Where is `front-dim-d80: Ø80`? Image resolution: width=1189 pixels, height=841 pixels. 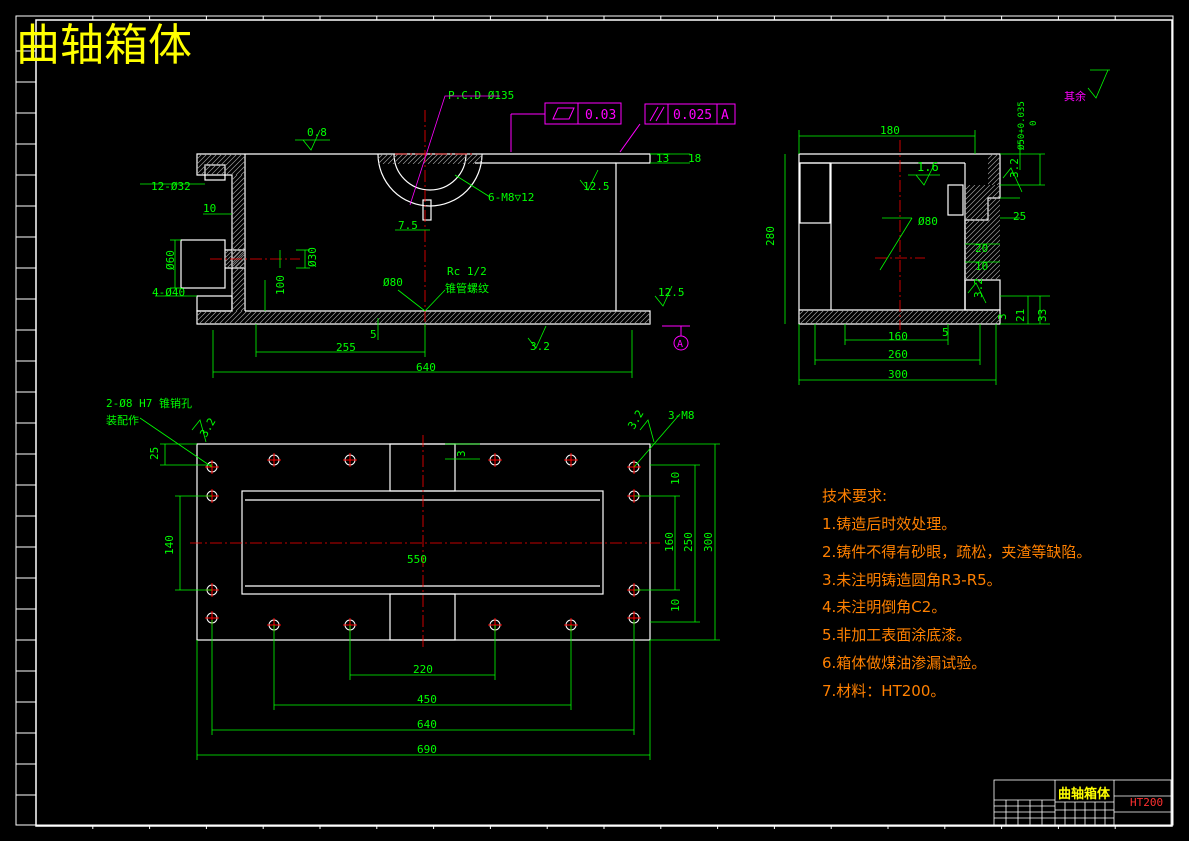
front-dim-d80: Ø80 is located at coordinates (393, 282).